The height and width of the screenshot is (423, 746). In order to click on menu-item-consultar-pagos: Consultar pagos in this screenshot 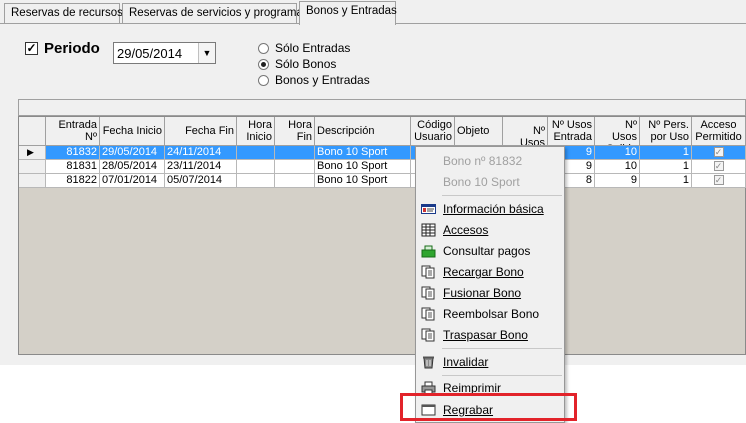, I will do `click(490, 251)`.